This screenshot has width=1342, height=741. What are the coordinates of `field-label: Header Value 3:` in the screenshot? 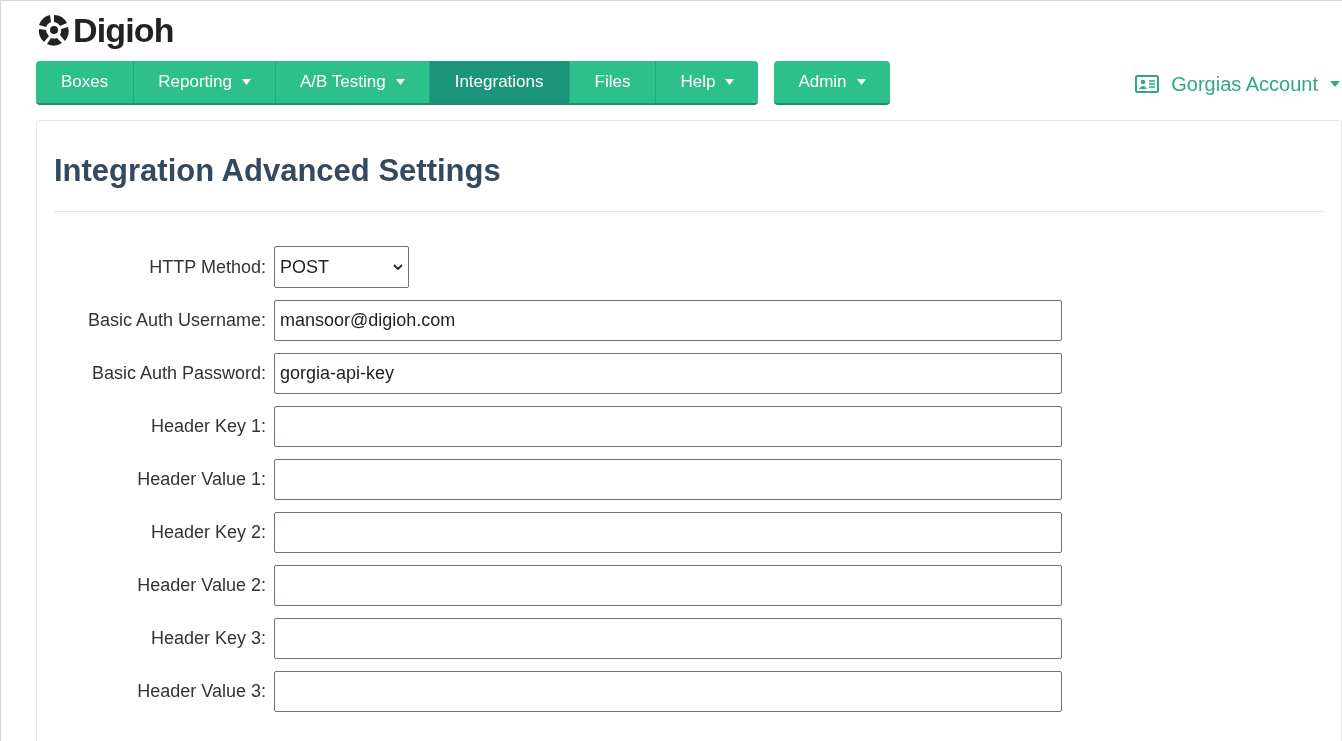 It's located at (201, 691).